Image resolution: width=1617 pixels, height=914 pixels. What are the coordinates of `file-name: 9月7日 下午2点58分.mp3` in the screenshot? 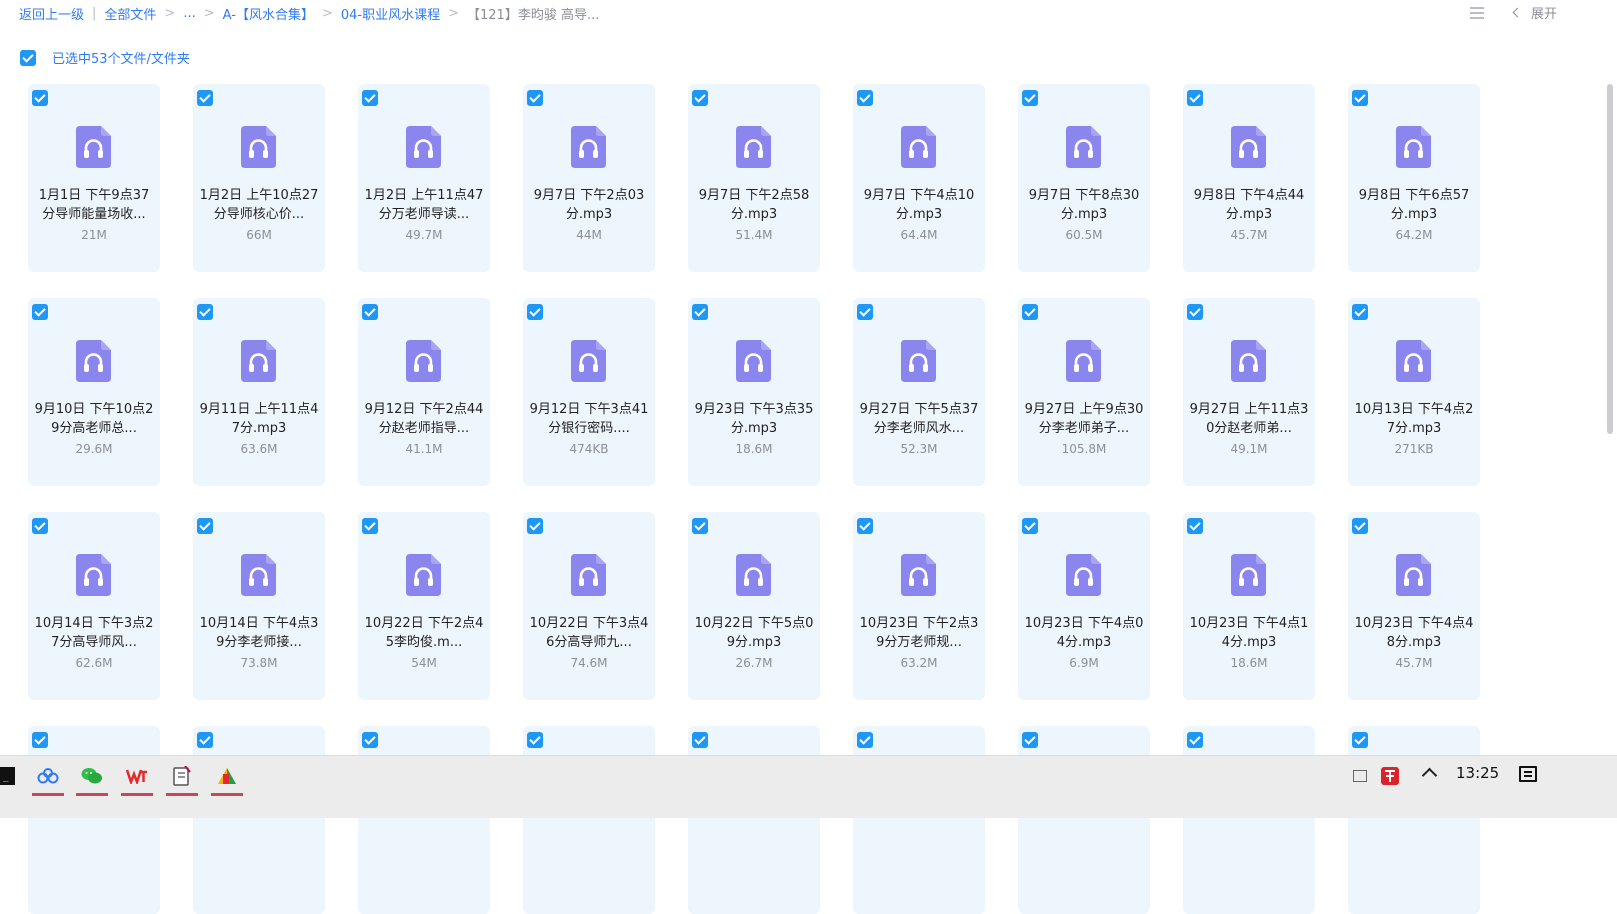 It's located at (754, 205).